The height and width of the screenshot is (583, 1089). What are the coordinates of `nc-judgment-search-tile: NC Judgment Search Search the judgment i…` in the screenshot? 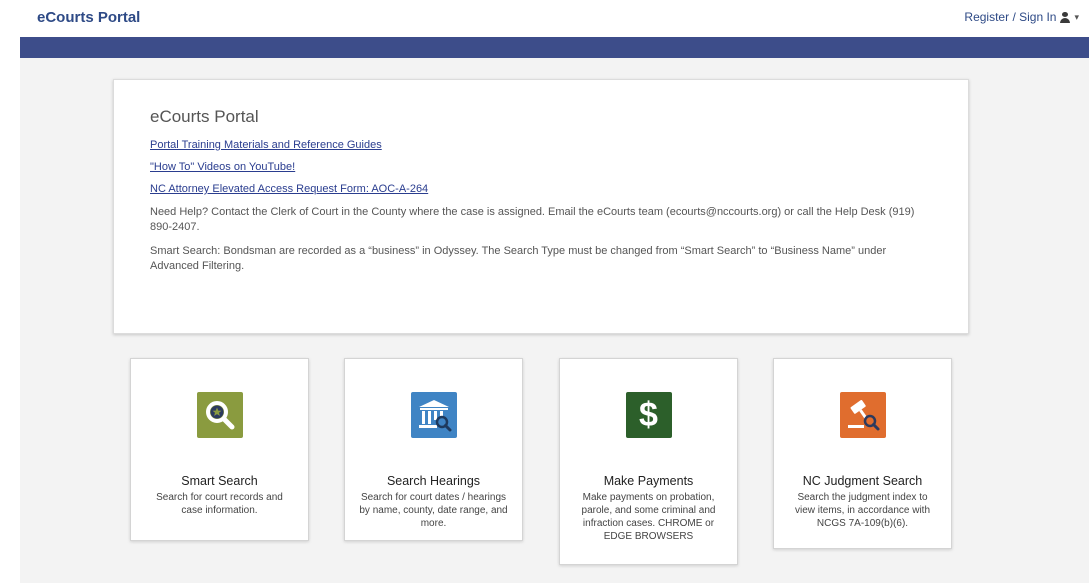 It's located at (862, 453).